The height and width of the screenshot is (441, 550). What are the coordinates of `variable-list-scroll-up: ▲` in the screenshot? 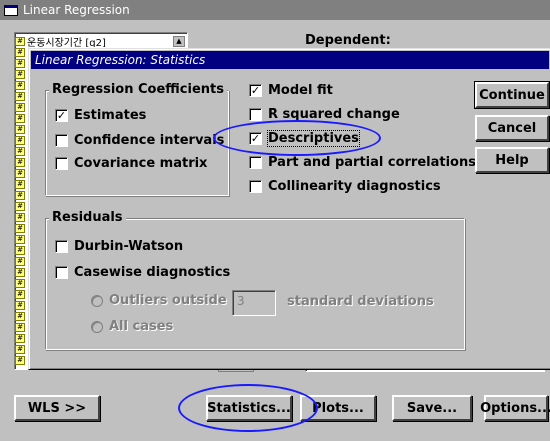 It's located at (179, 41).